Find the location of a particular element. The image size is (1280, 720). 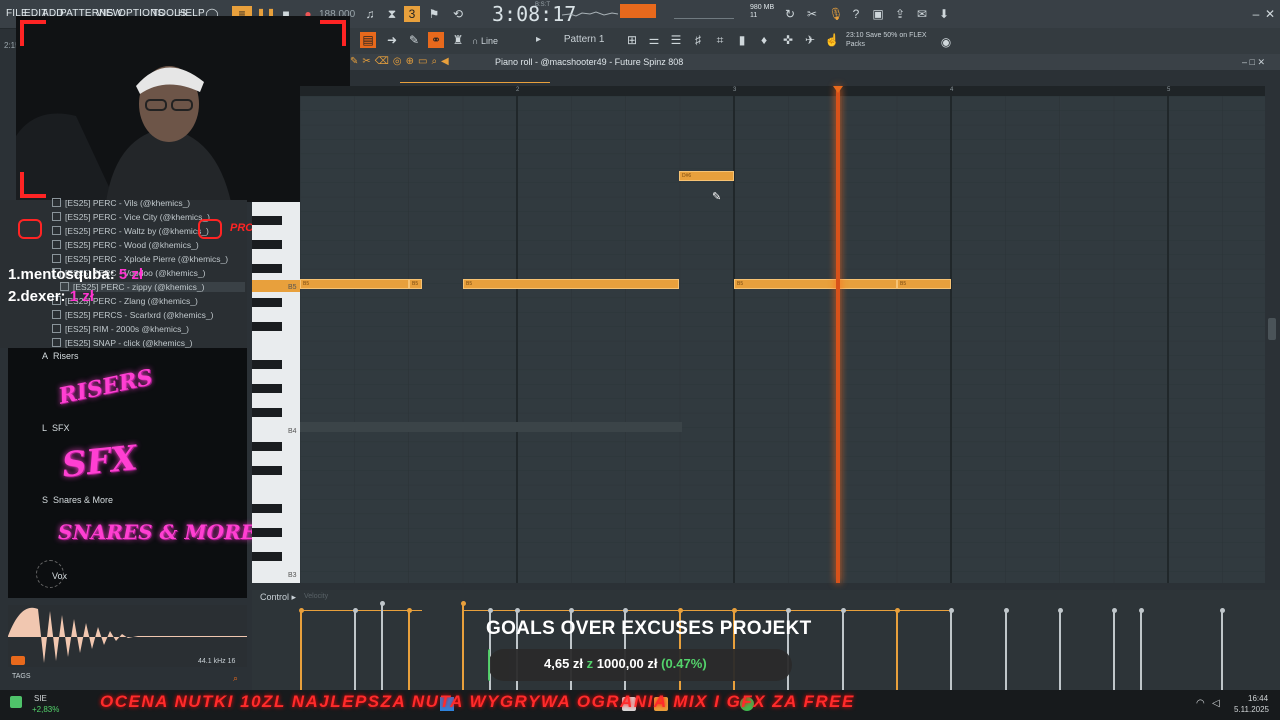

list-item: [ES25] PERC - Vice City (@khemics_) is located at coordinates (131, 217).